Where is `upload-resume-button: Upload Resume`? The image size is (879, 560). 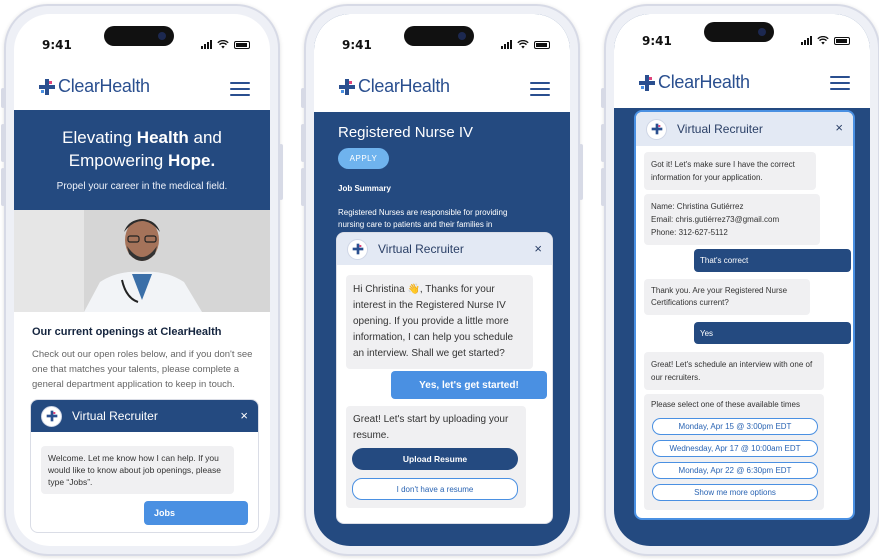 upload-resume-button: Upload Resume is located at coordinates (435, 459).